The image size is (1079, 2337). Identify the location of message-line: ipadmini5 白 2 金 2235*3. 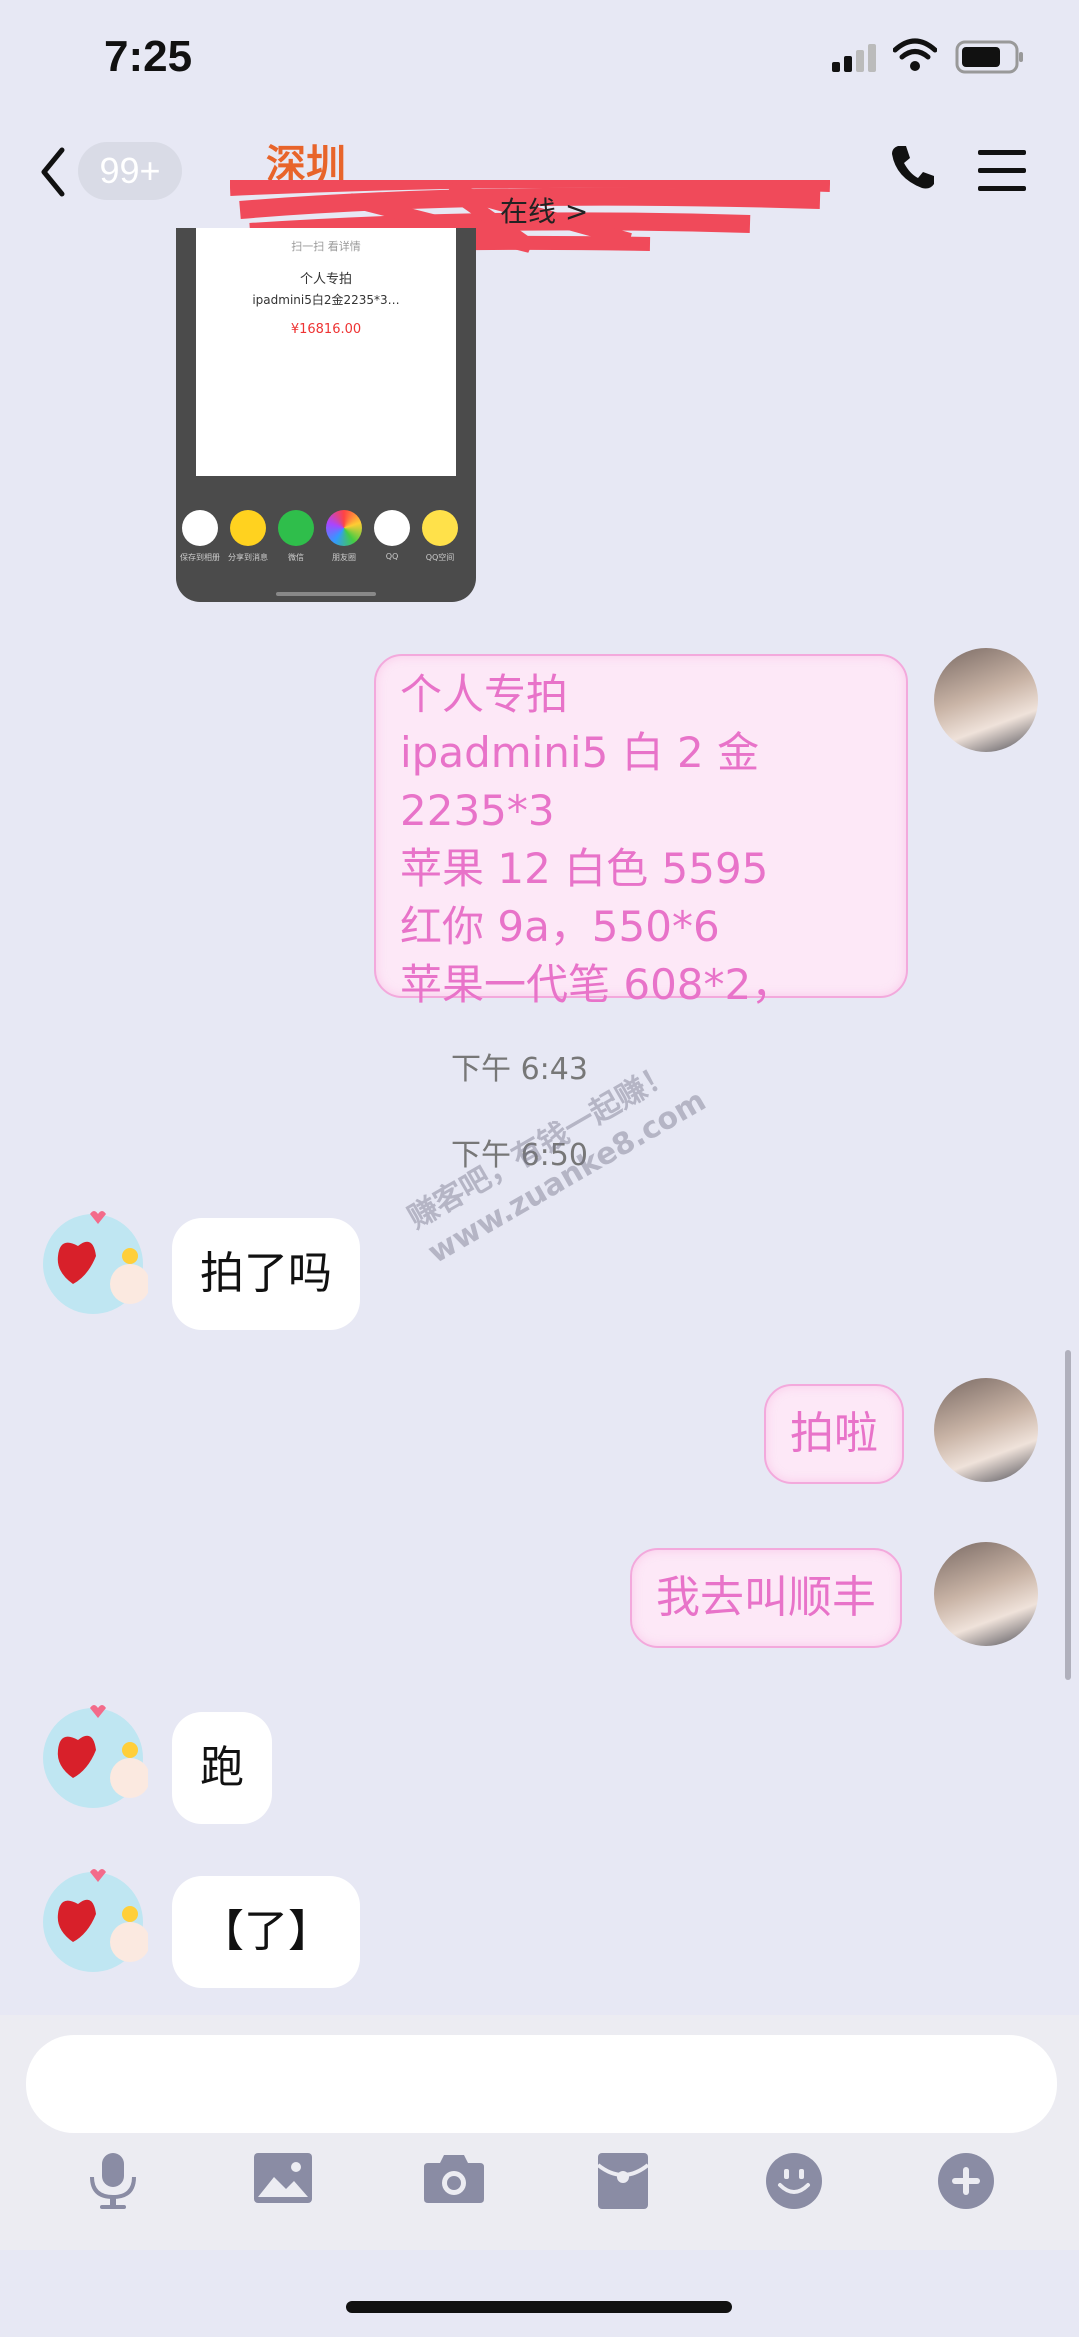
(580, 781).